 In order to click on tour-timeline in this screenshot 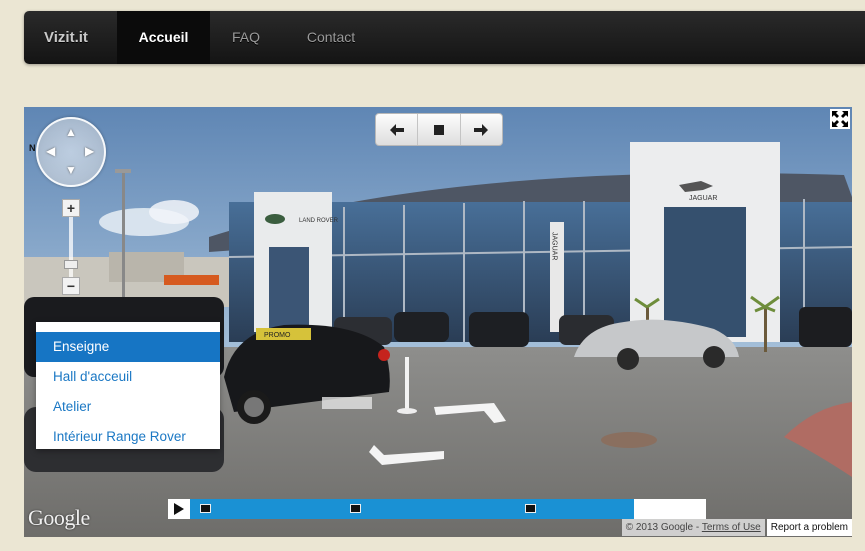, I will do `click(437, 509)`.